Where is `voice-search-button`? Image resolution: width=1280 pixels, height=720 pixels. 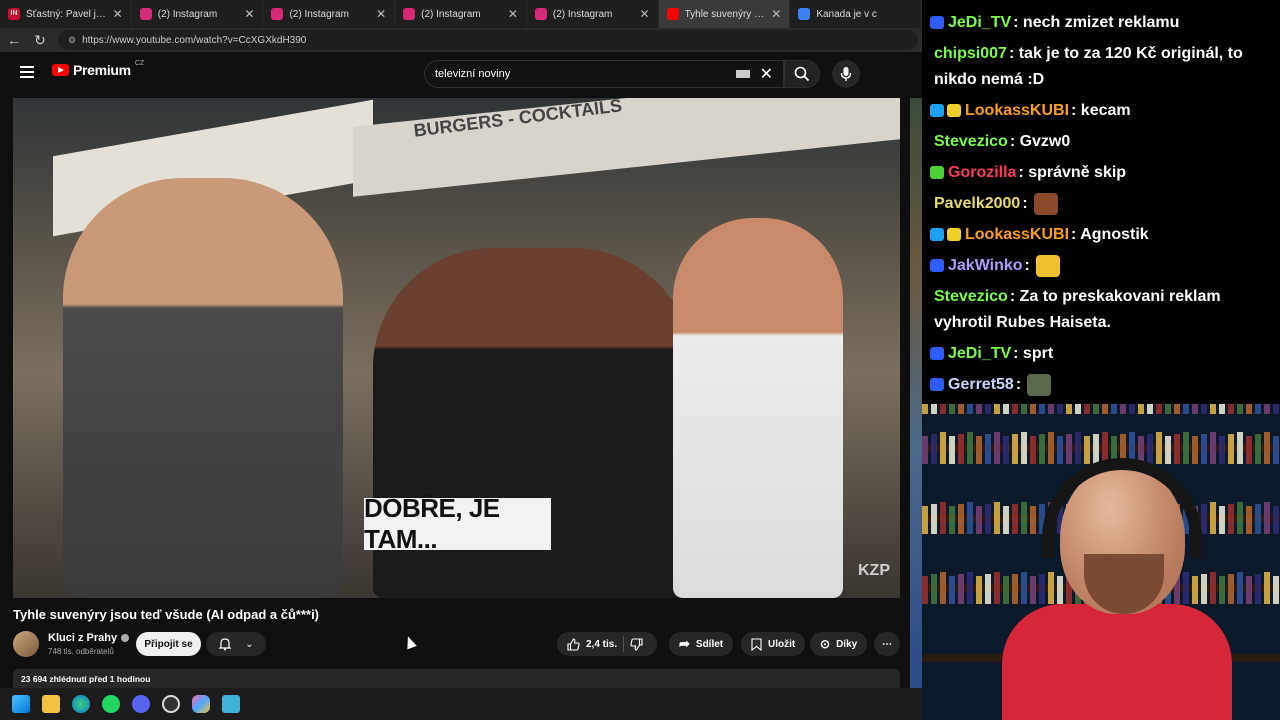 voice-search-button is located at coordinates (846, 74).